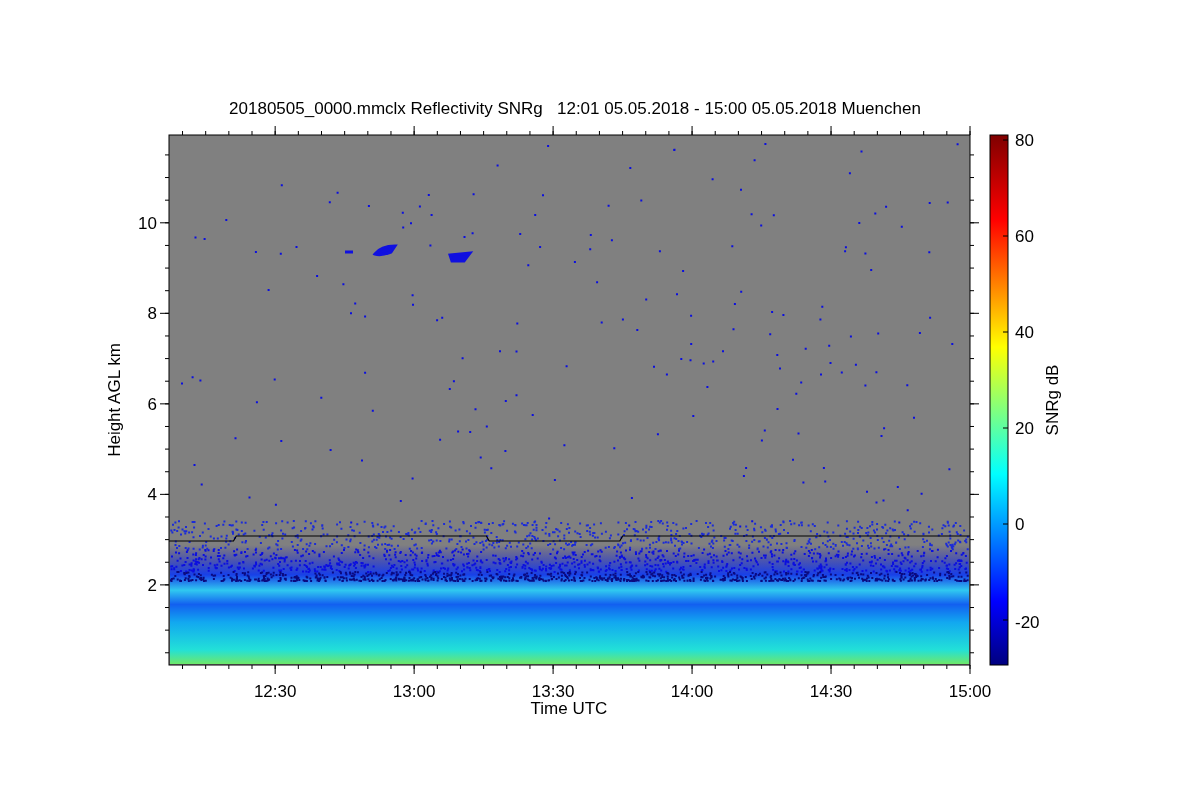 This screenshot has height=800, width=1200. What do you see at coordinates (414, 691) in the screenshot?
I see `x-tick-label: 13:00` at bounding box center [414, 691].